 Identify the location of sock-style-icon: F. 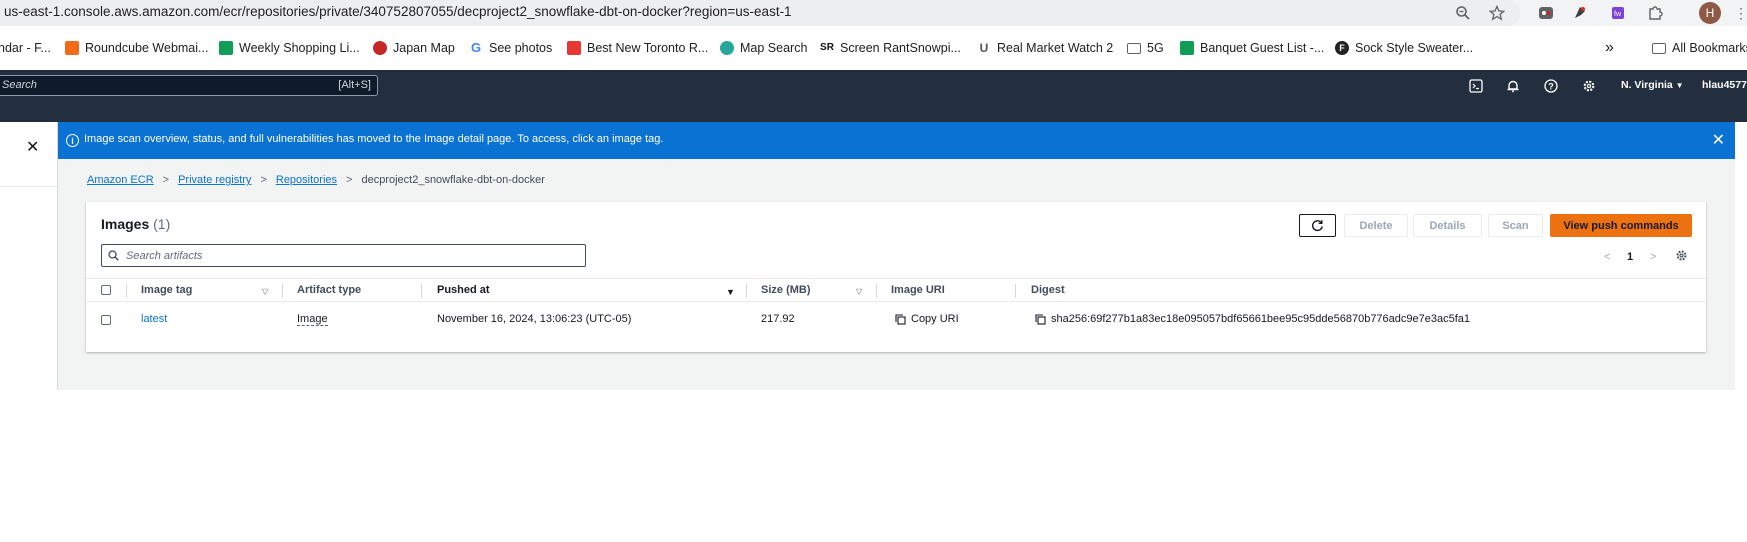
(1342, 48).